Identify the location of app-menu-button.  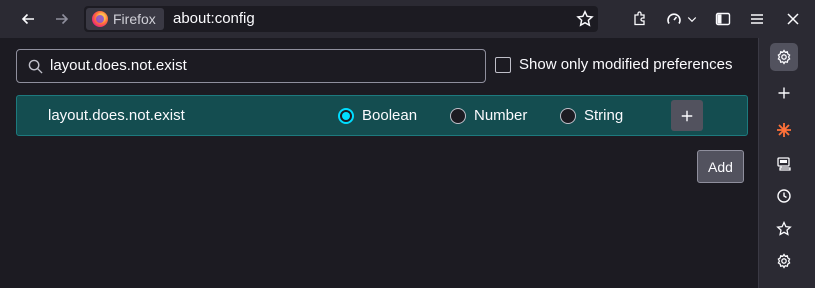
(757, 19).